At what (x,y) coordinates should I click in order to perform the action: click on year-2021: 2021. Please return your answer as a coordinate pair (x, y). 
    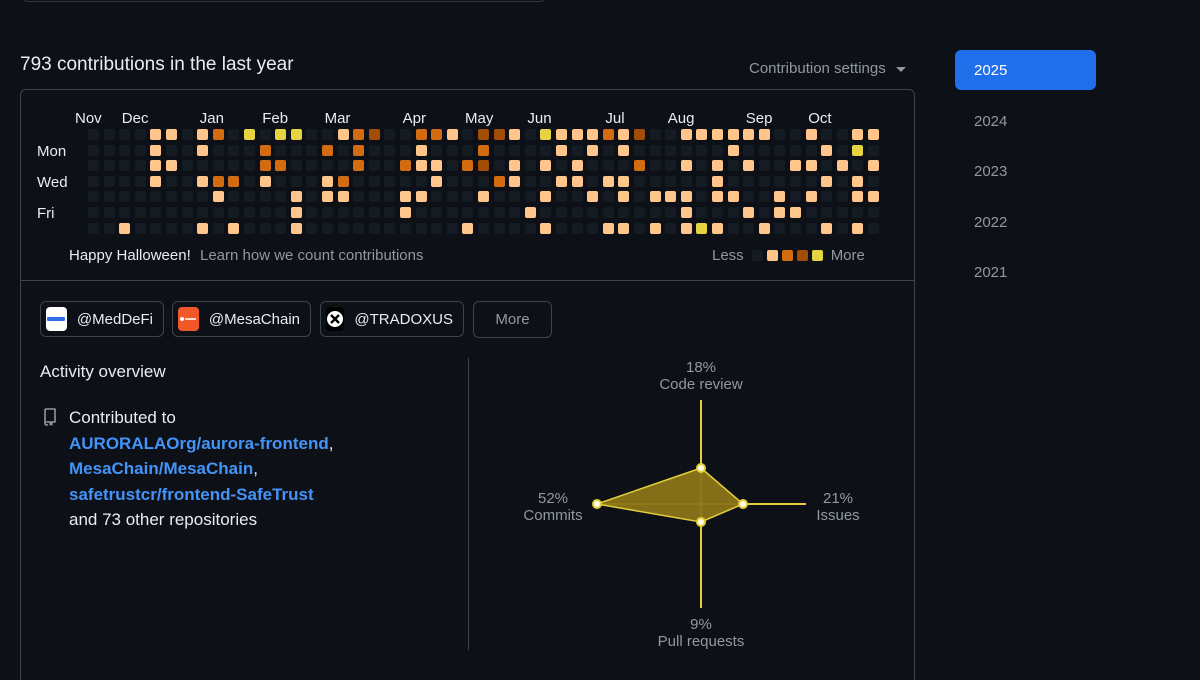
    Looking at the image, I should click on (1025, 272).